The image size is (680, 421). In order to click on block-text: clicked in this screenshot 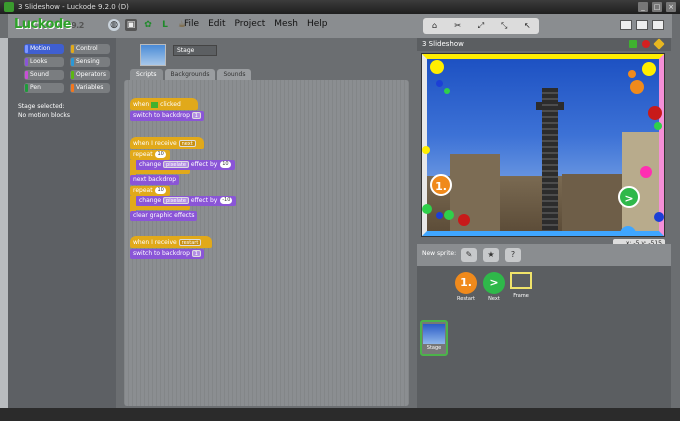, I will do `click(170, 104)`.